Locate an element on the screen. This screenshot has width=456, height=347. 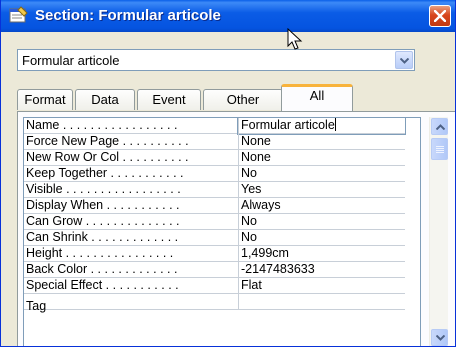
property-value: 1,499cm is located at coordinates (321, 254).